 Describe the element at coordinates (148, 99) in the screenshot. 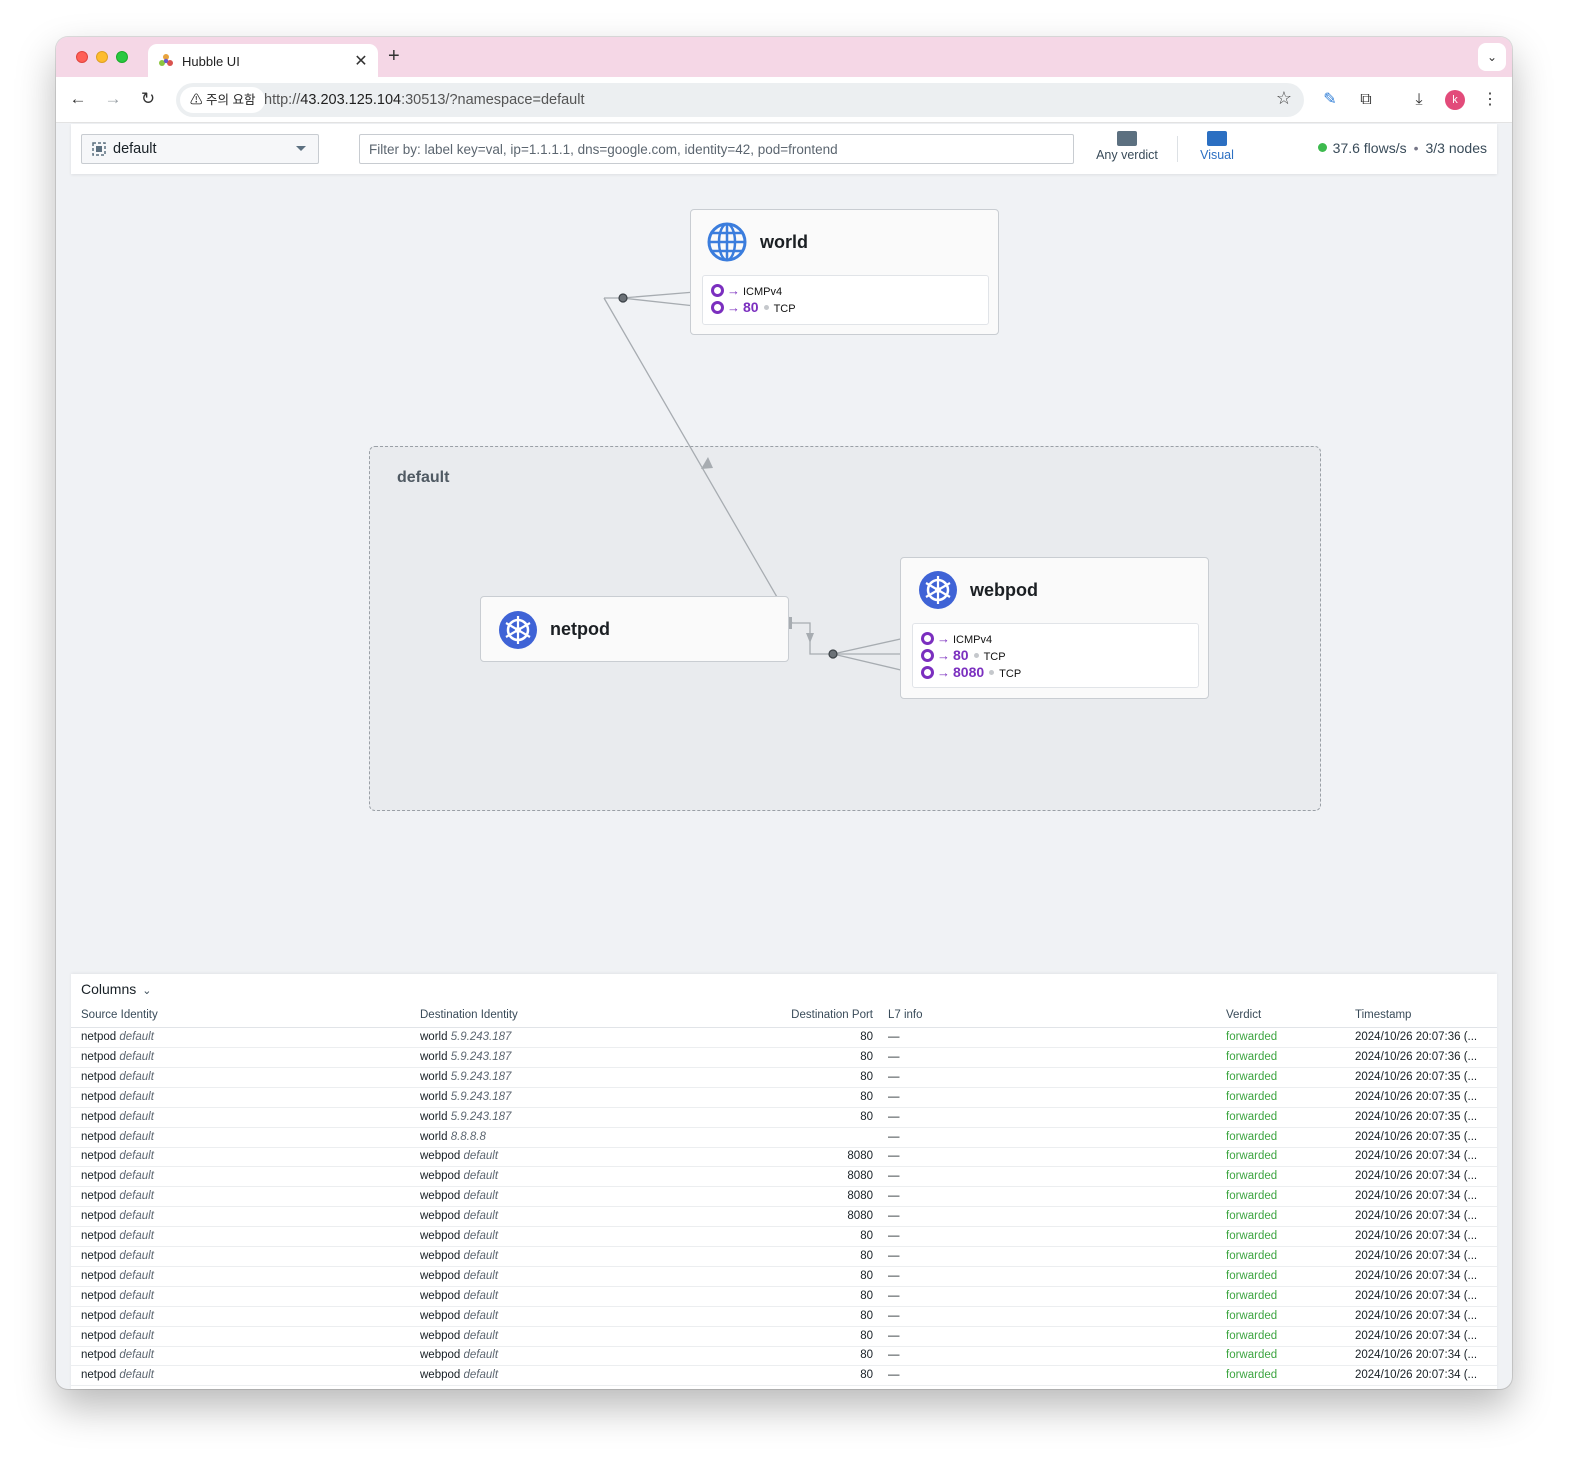

I see `reload-icon: ↻` at that location.